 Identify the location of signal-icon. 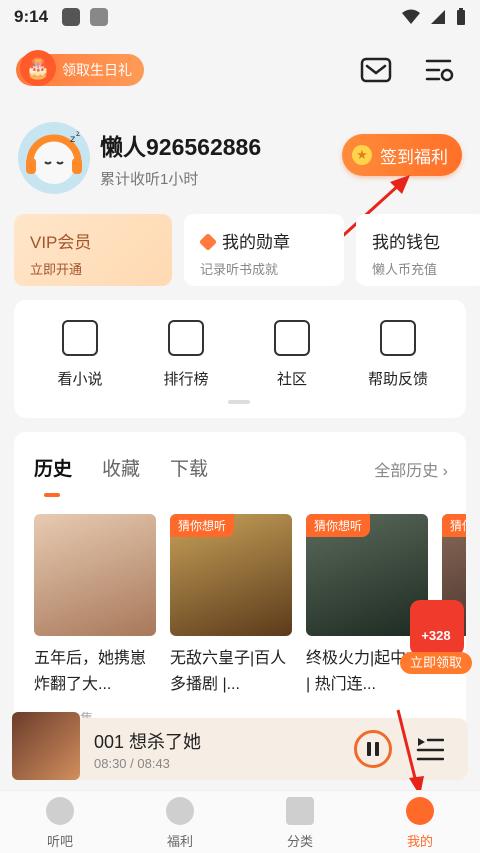
(438, 17).